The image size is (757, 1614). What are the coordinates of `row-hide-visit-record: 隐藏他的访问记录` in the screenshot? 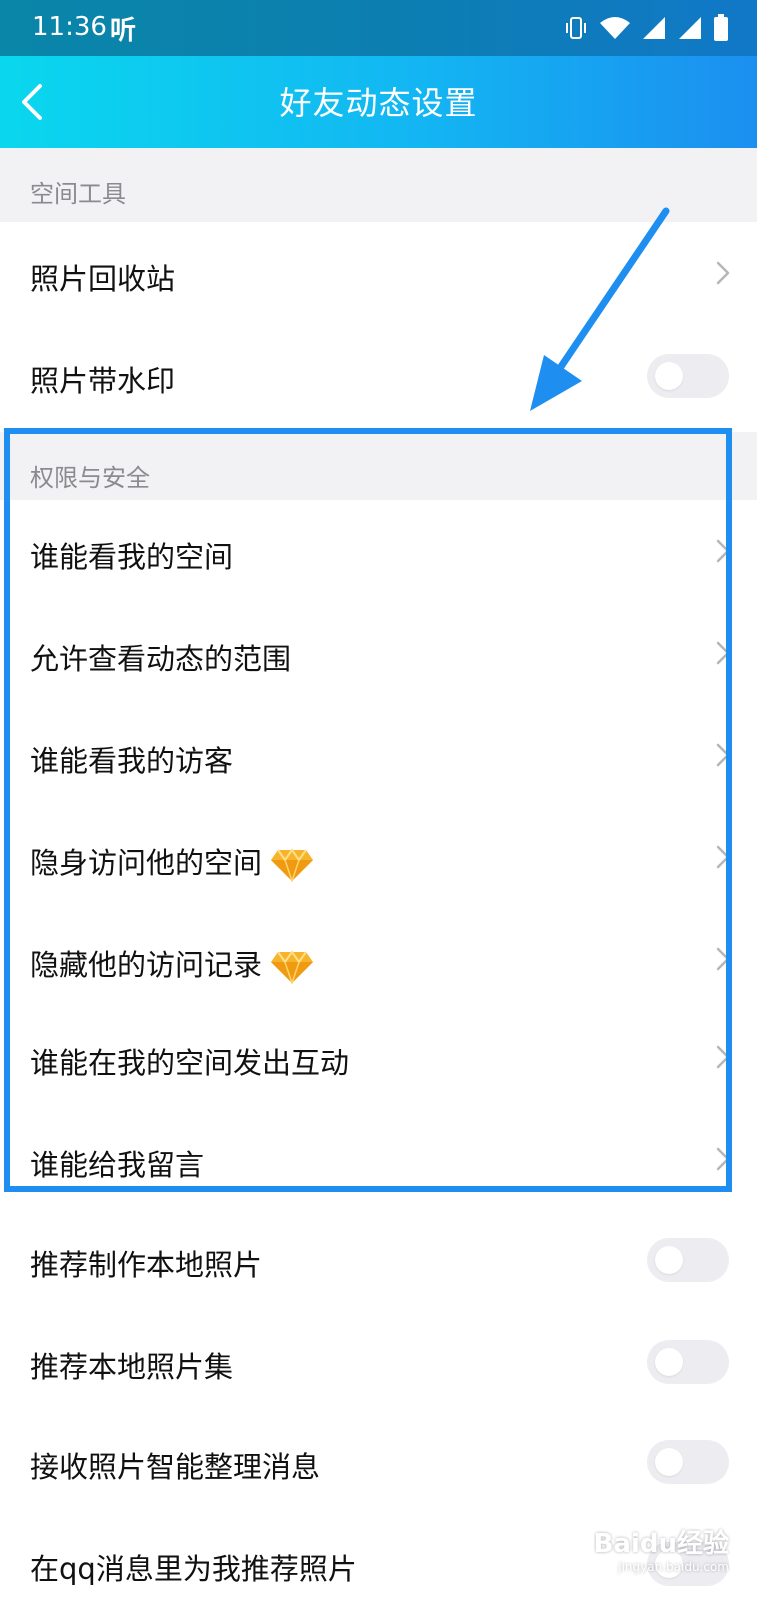 It's located at (378, 959).